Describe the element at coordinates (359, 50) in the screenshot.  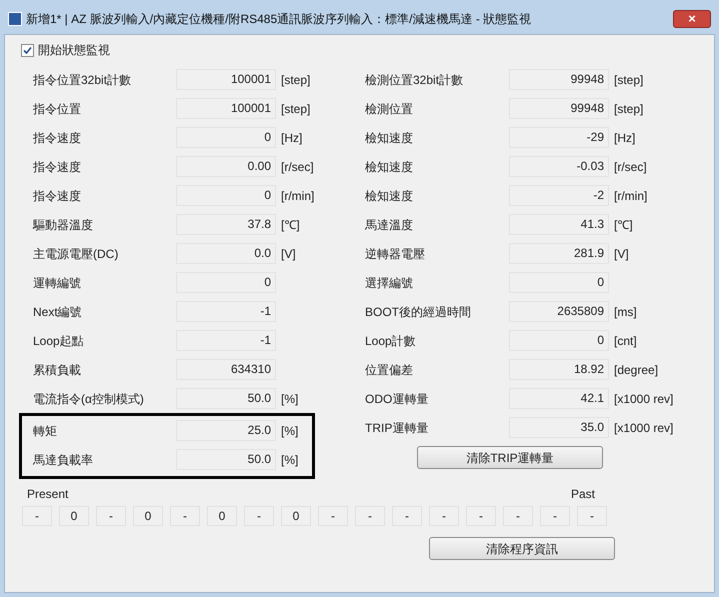
I see `monitor-checkbox: 開始狀態監視` at that location.